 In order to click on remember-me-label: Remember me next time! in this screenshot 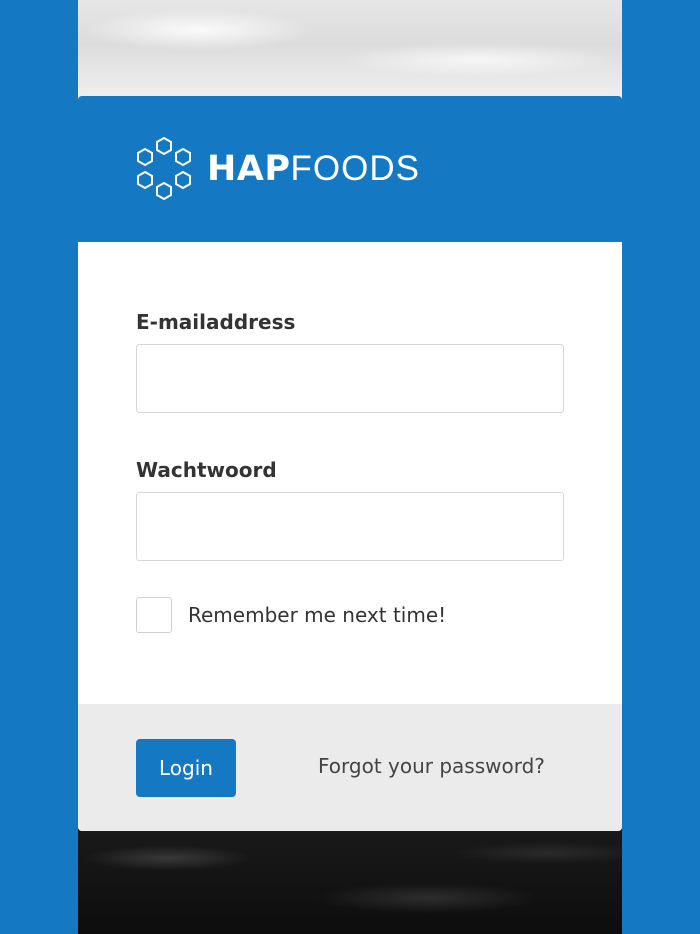, I will do `click(317, 615)`.